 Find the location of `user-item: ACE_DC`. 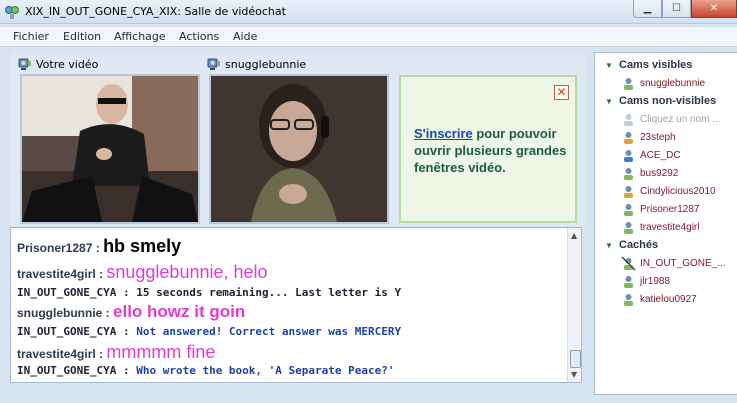

user-item: ACE_DC is located at coordinates (651, 155).